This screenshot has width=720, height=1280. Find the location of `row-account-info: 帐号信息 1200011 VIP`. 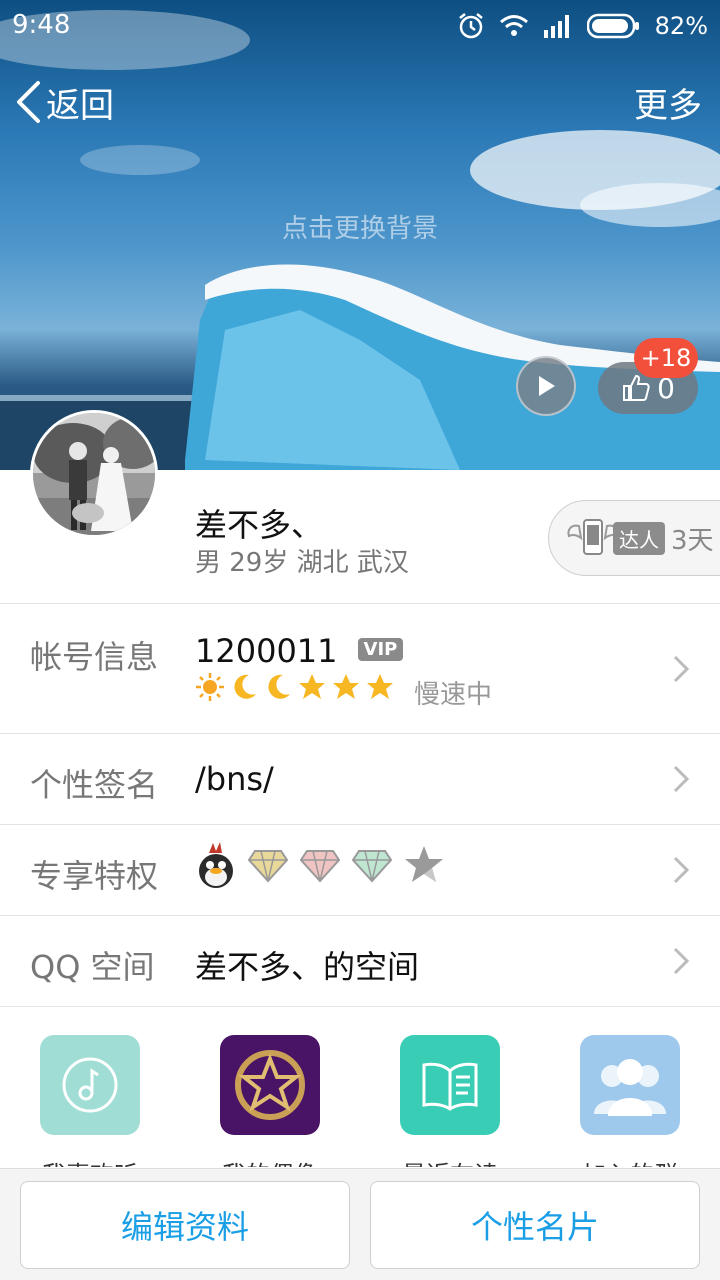

row-account-info: 帐号信息 1200011 VIP is located at coordinates (360, 669).